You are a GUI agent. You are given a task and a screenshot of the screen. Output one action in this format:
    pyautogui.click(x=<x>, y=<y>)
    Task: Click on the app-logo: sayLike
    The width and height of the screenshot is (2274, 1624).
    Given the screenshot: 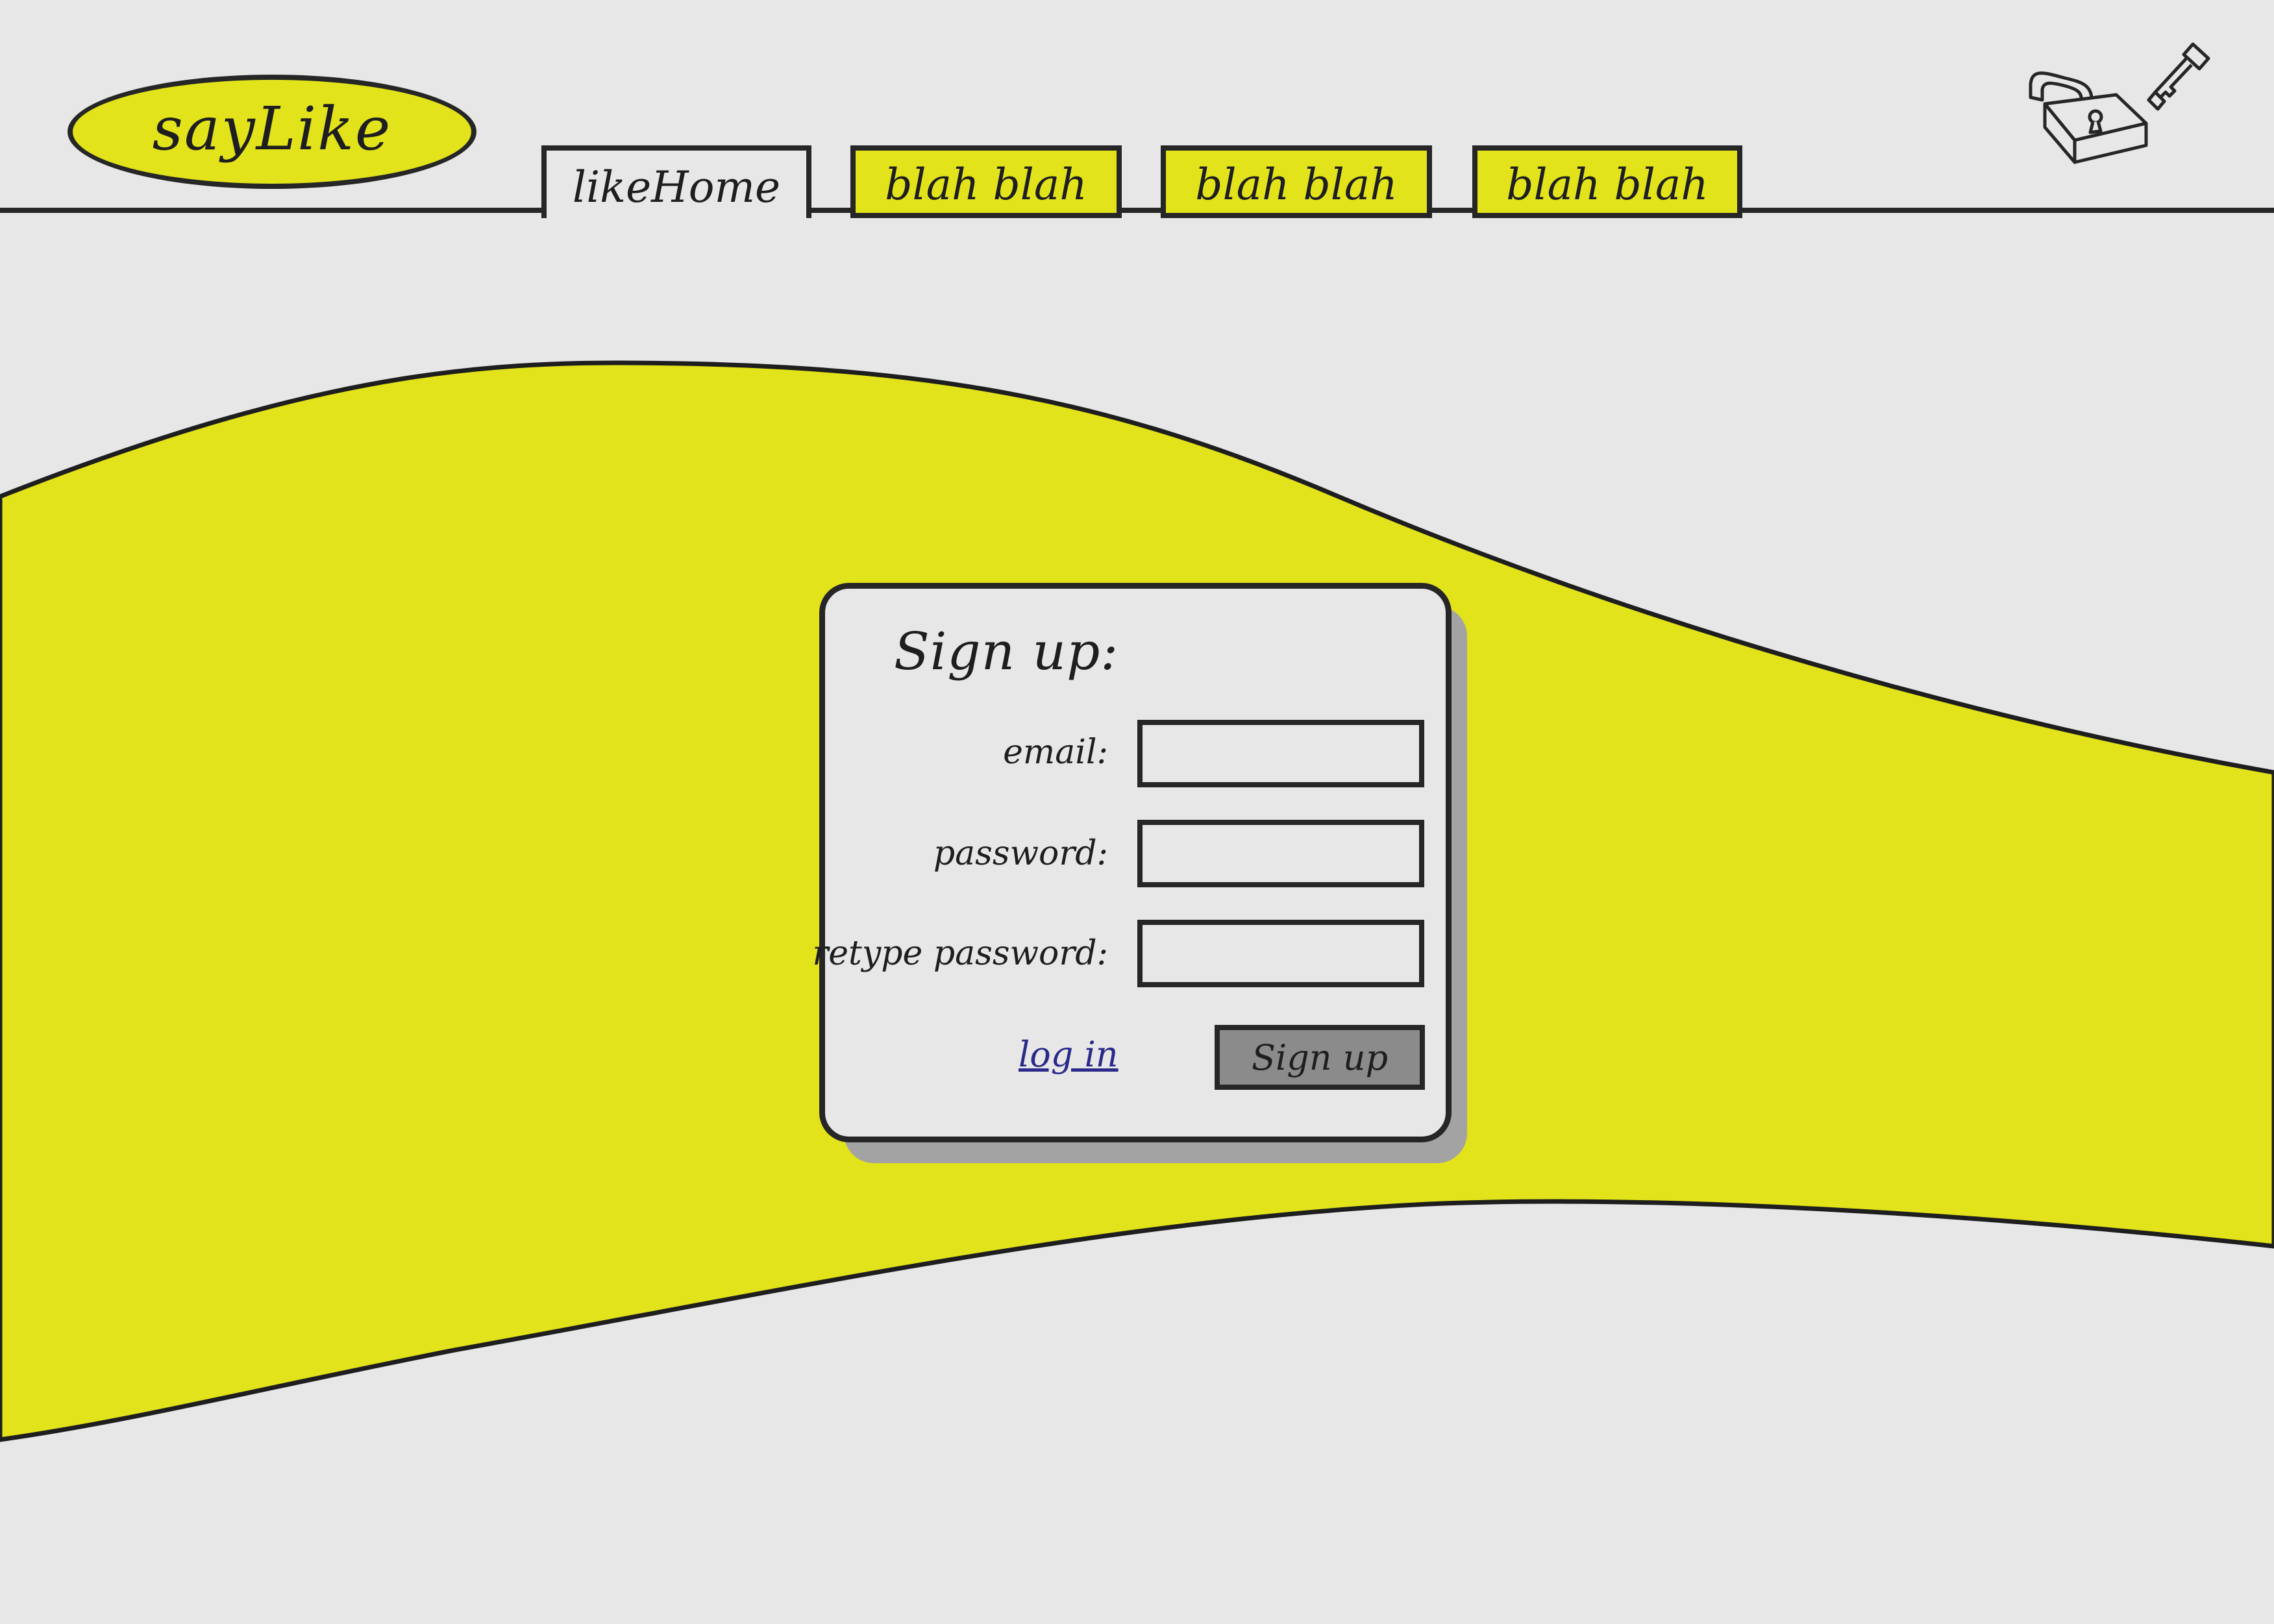 What is the action you would take?
    pyautogui.click(x=272, y=132)
    